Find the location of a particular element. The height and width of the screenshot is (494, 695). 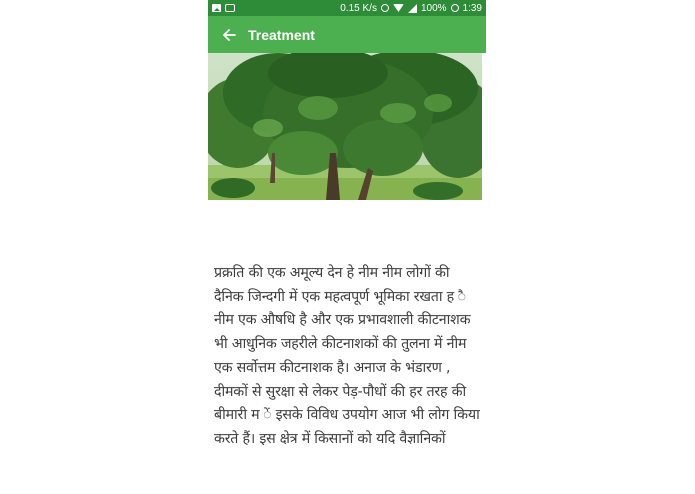

back-button is located at coordinates (229, 35).